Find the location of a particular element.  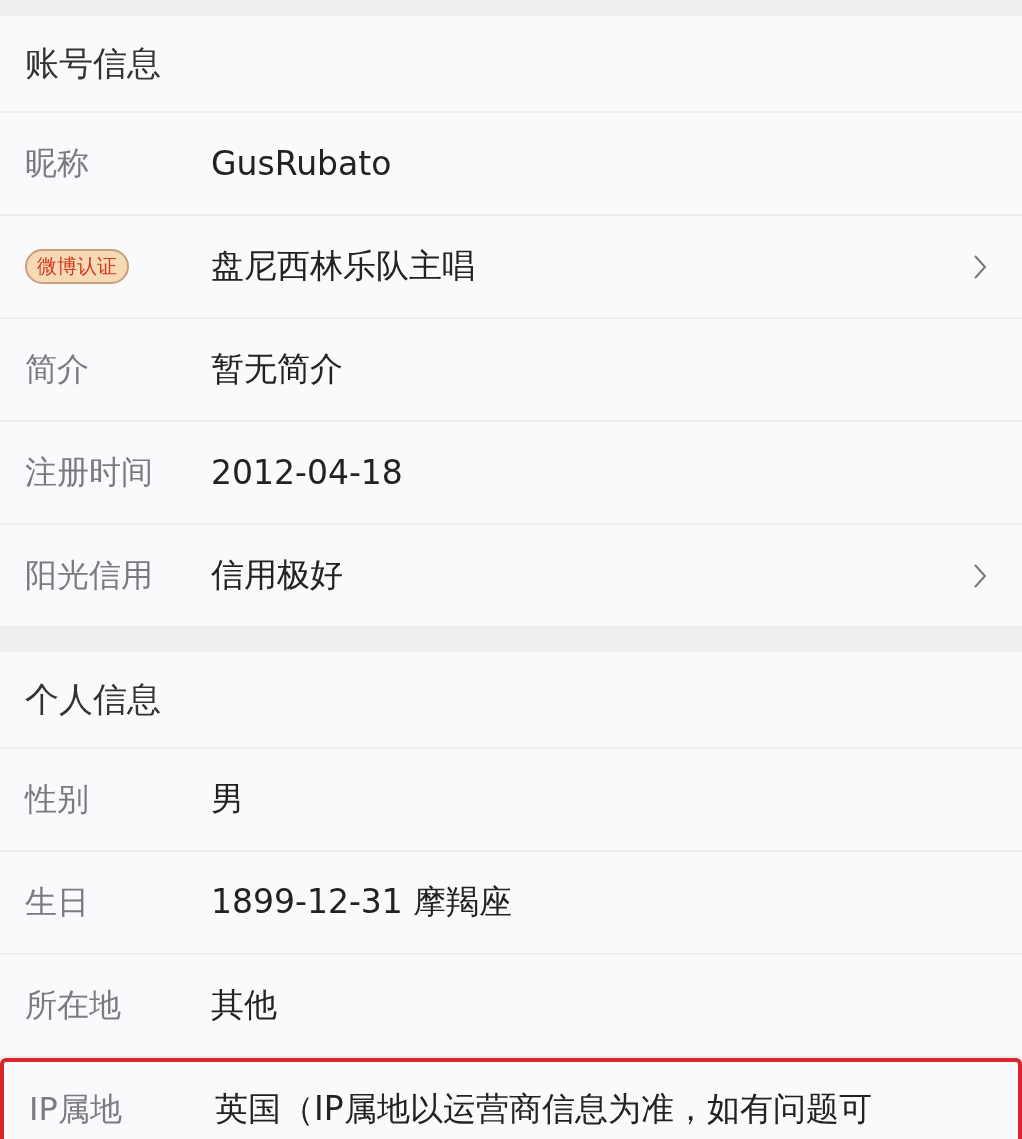

field-label: IP属地 is located at coordinates (75, 1108).